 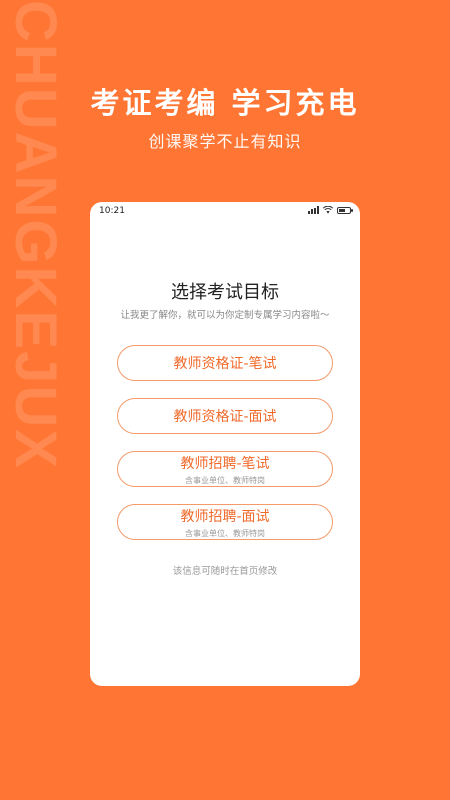 I want to click on option-label: 教师资格证-面试, so click(x=225, y=417).